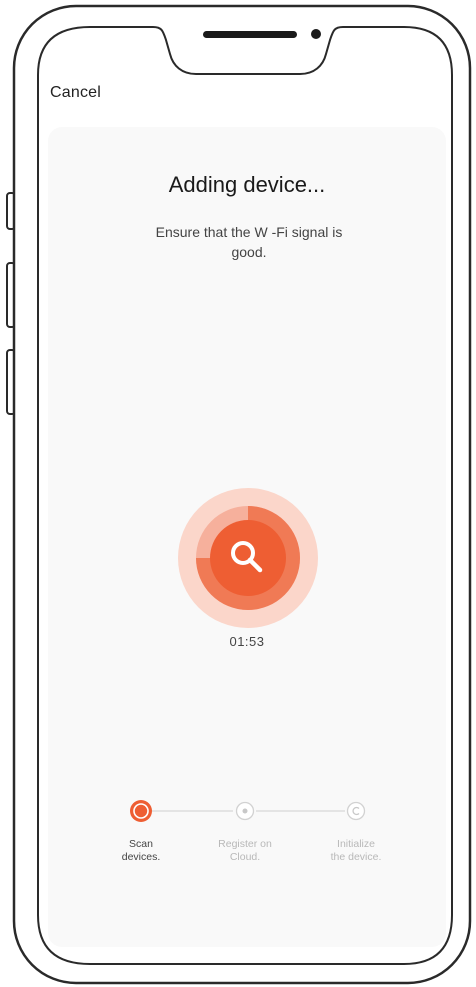 Image resolution: width=476 pixels, height=987 pixels. I want to click on countdown-timer: 01:53, so click(247, 641).